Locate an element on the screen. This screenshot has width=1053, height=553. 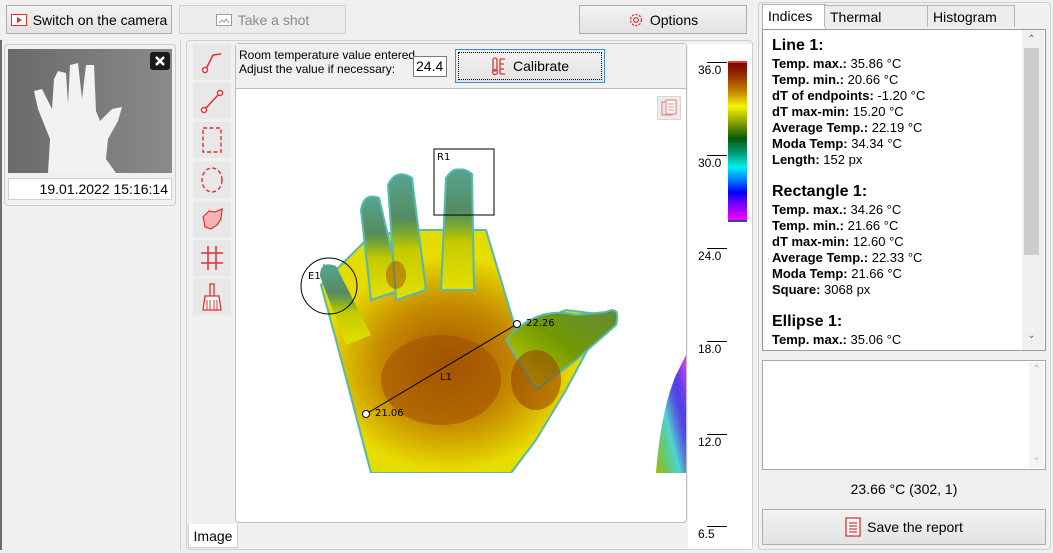
video-play-icon is located at coordinates (18, 19).